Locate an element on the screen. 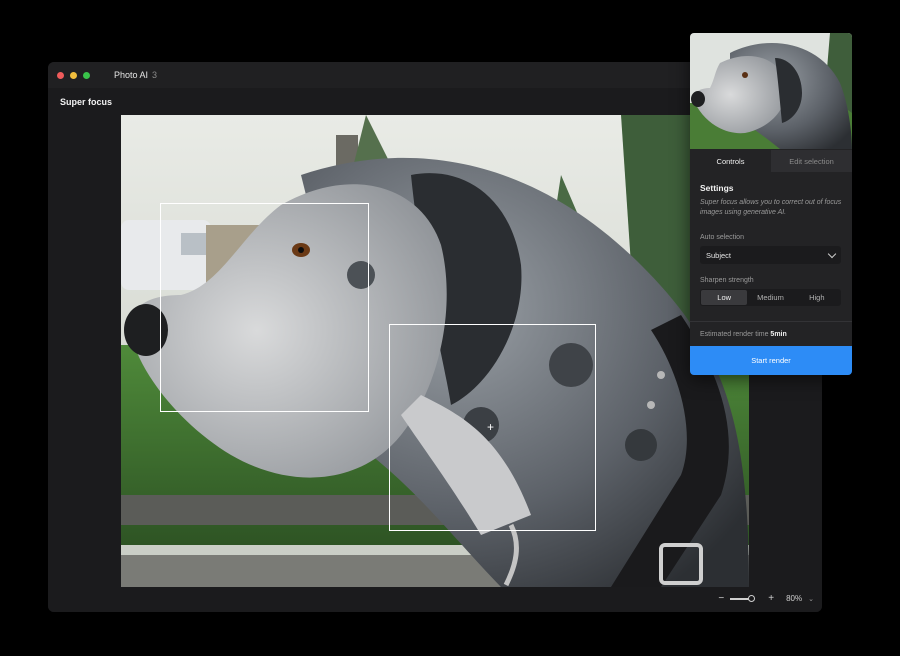  tab-edit-selection: Edit selection is located at coordinates (811, 161).